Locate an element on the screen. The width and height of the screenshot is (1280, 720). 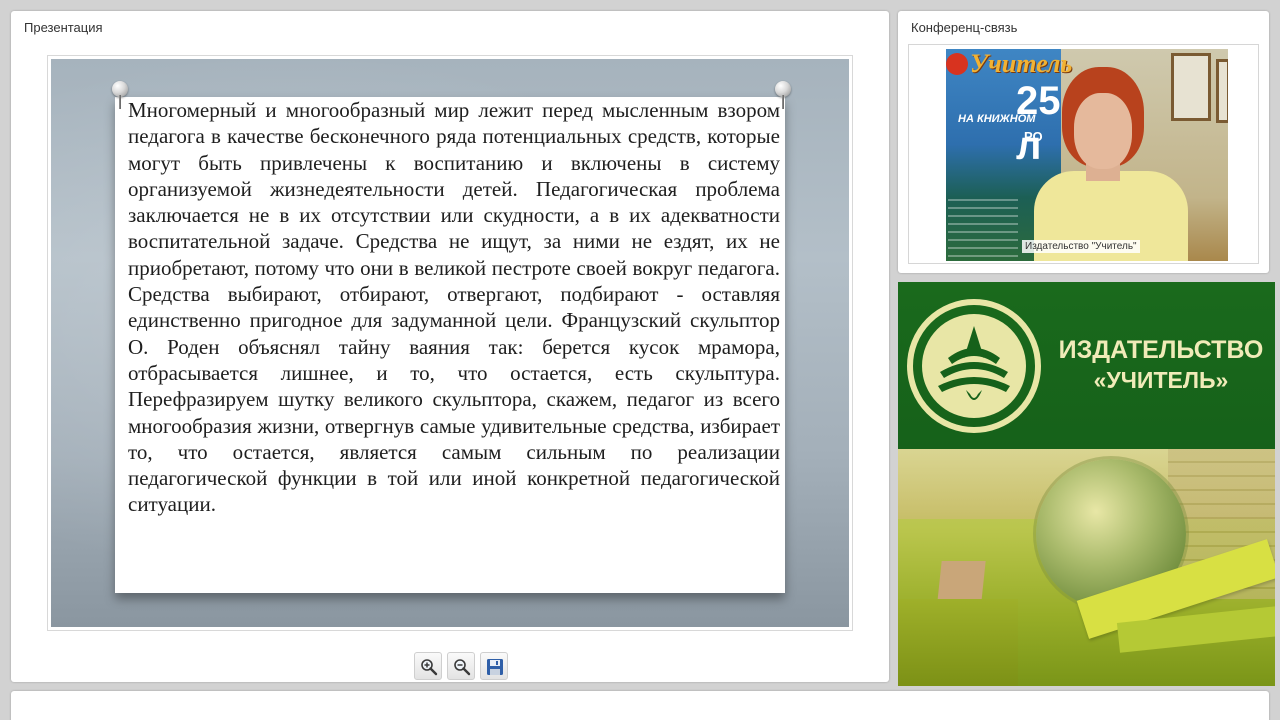
save-button is located at coordinates (494, 666).